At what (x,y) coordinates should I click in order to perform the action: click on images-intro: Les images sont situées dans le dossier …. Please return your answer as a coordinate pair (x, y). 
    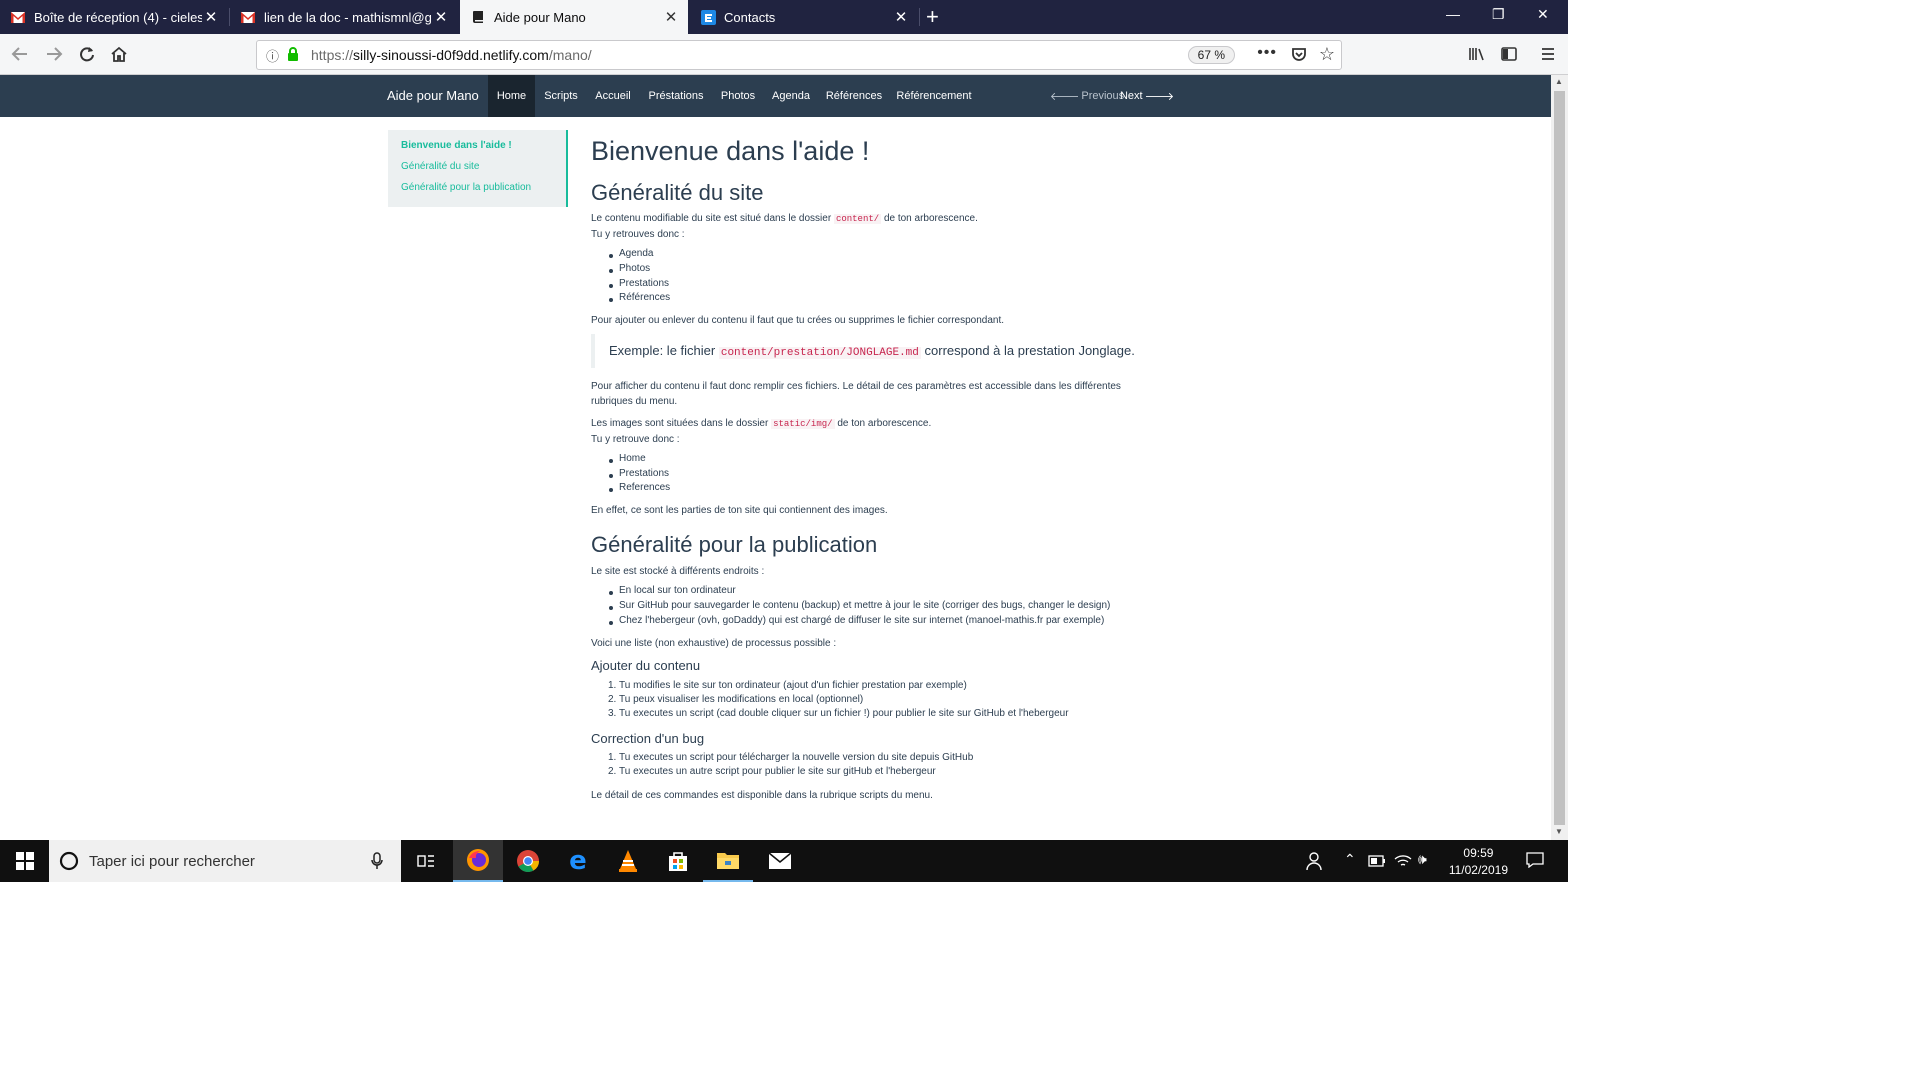
    Looking at the image, I should click on (761, 431).